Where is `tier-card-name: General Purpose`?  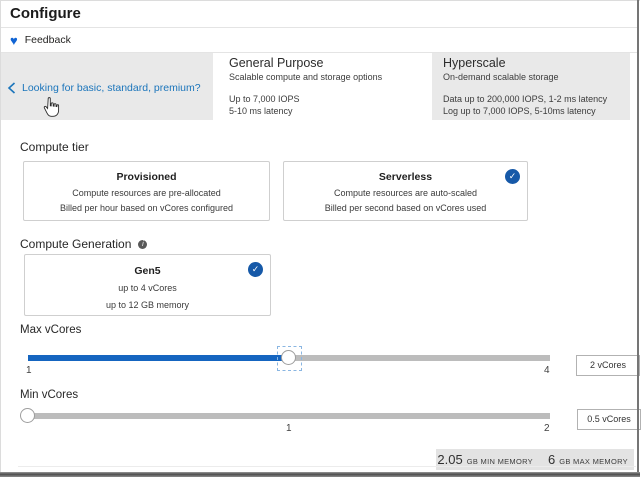 tier-card-name: General Purpose is located at coordinates (276, 63).